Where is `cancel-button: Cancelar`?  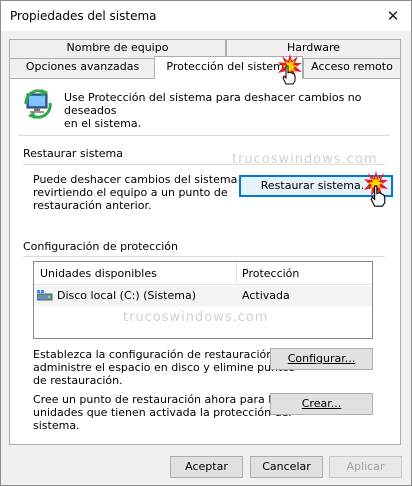 cancel-button: Cancelar is located at coordinates (286, 467).